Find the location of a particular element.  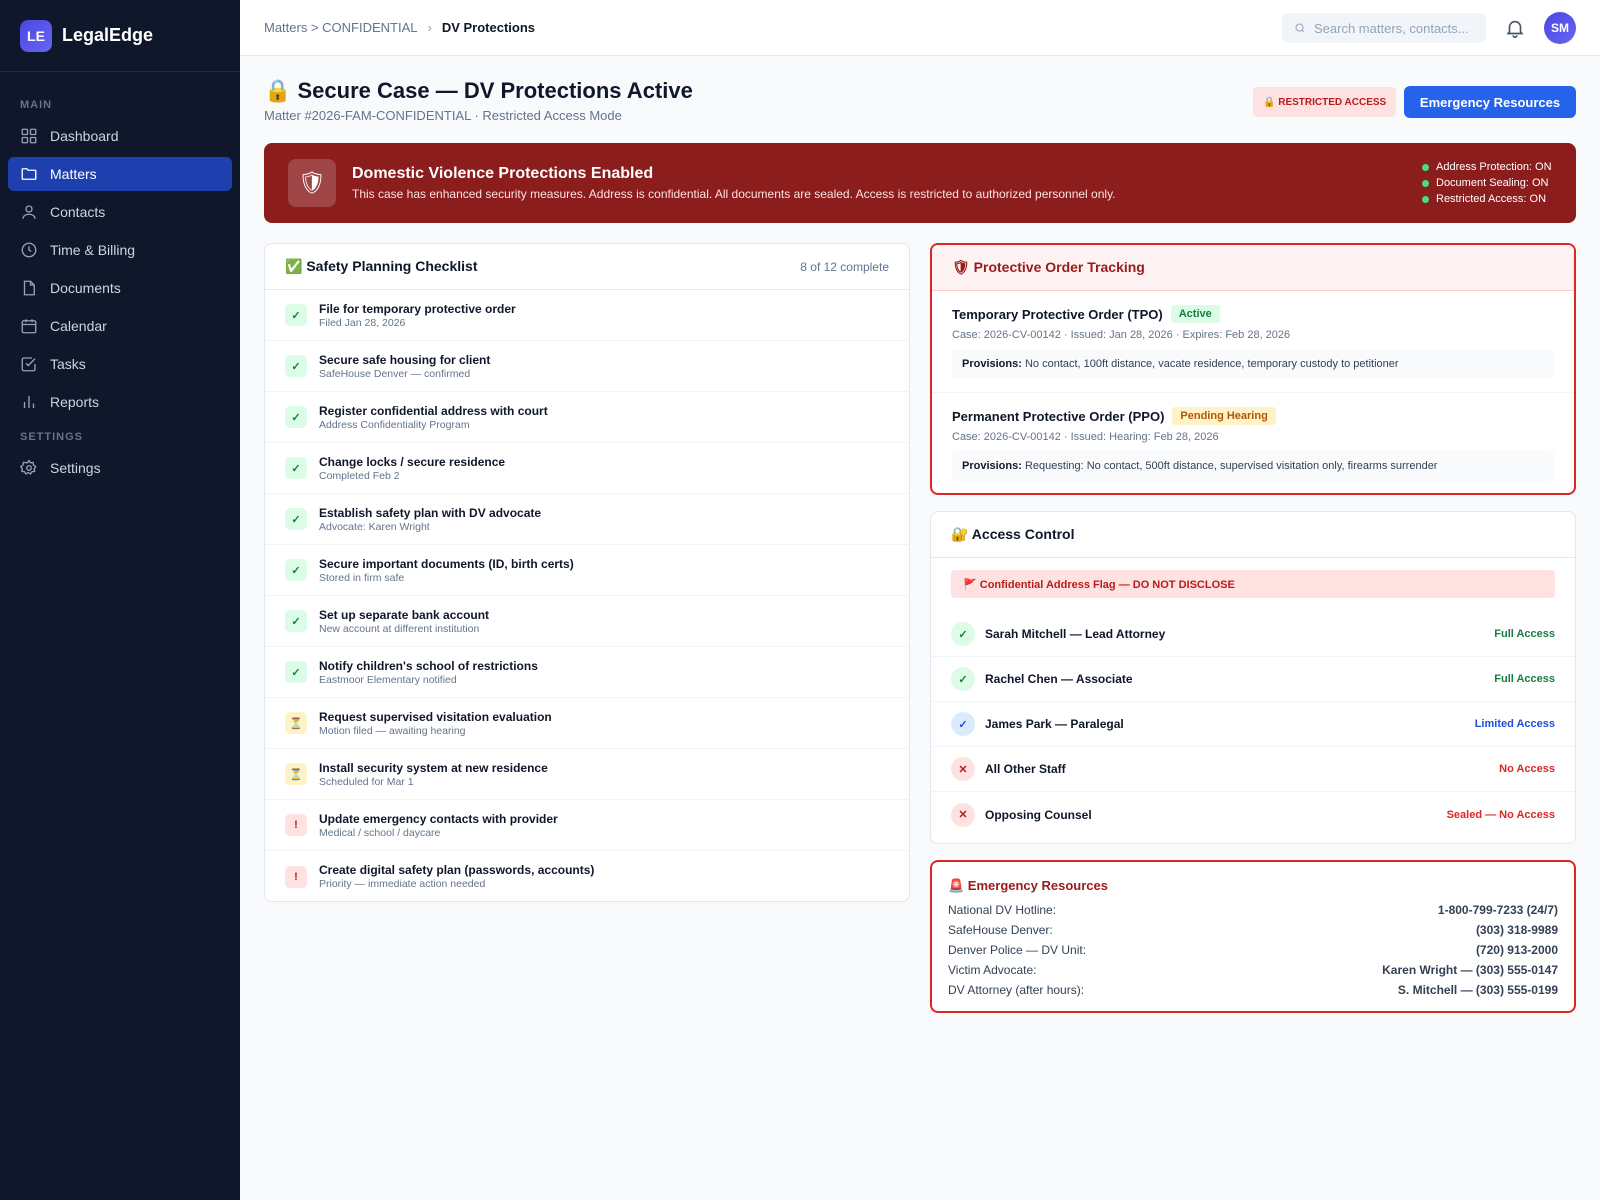

search-box is located at coordinates (1384, 28).